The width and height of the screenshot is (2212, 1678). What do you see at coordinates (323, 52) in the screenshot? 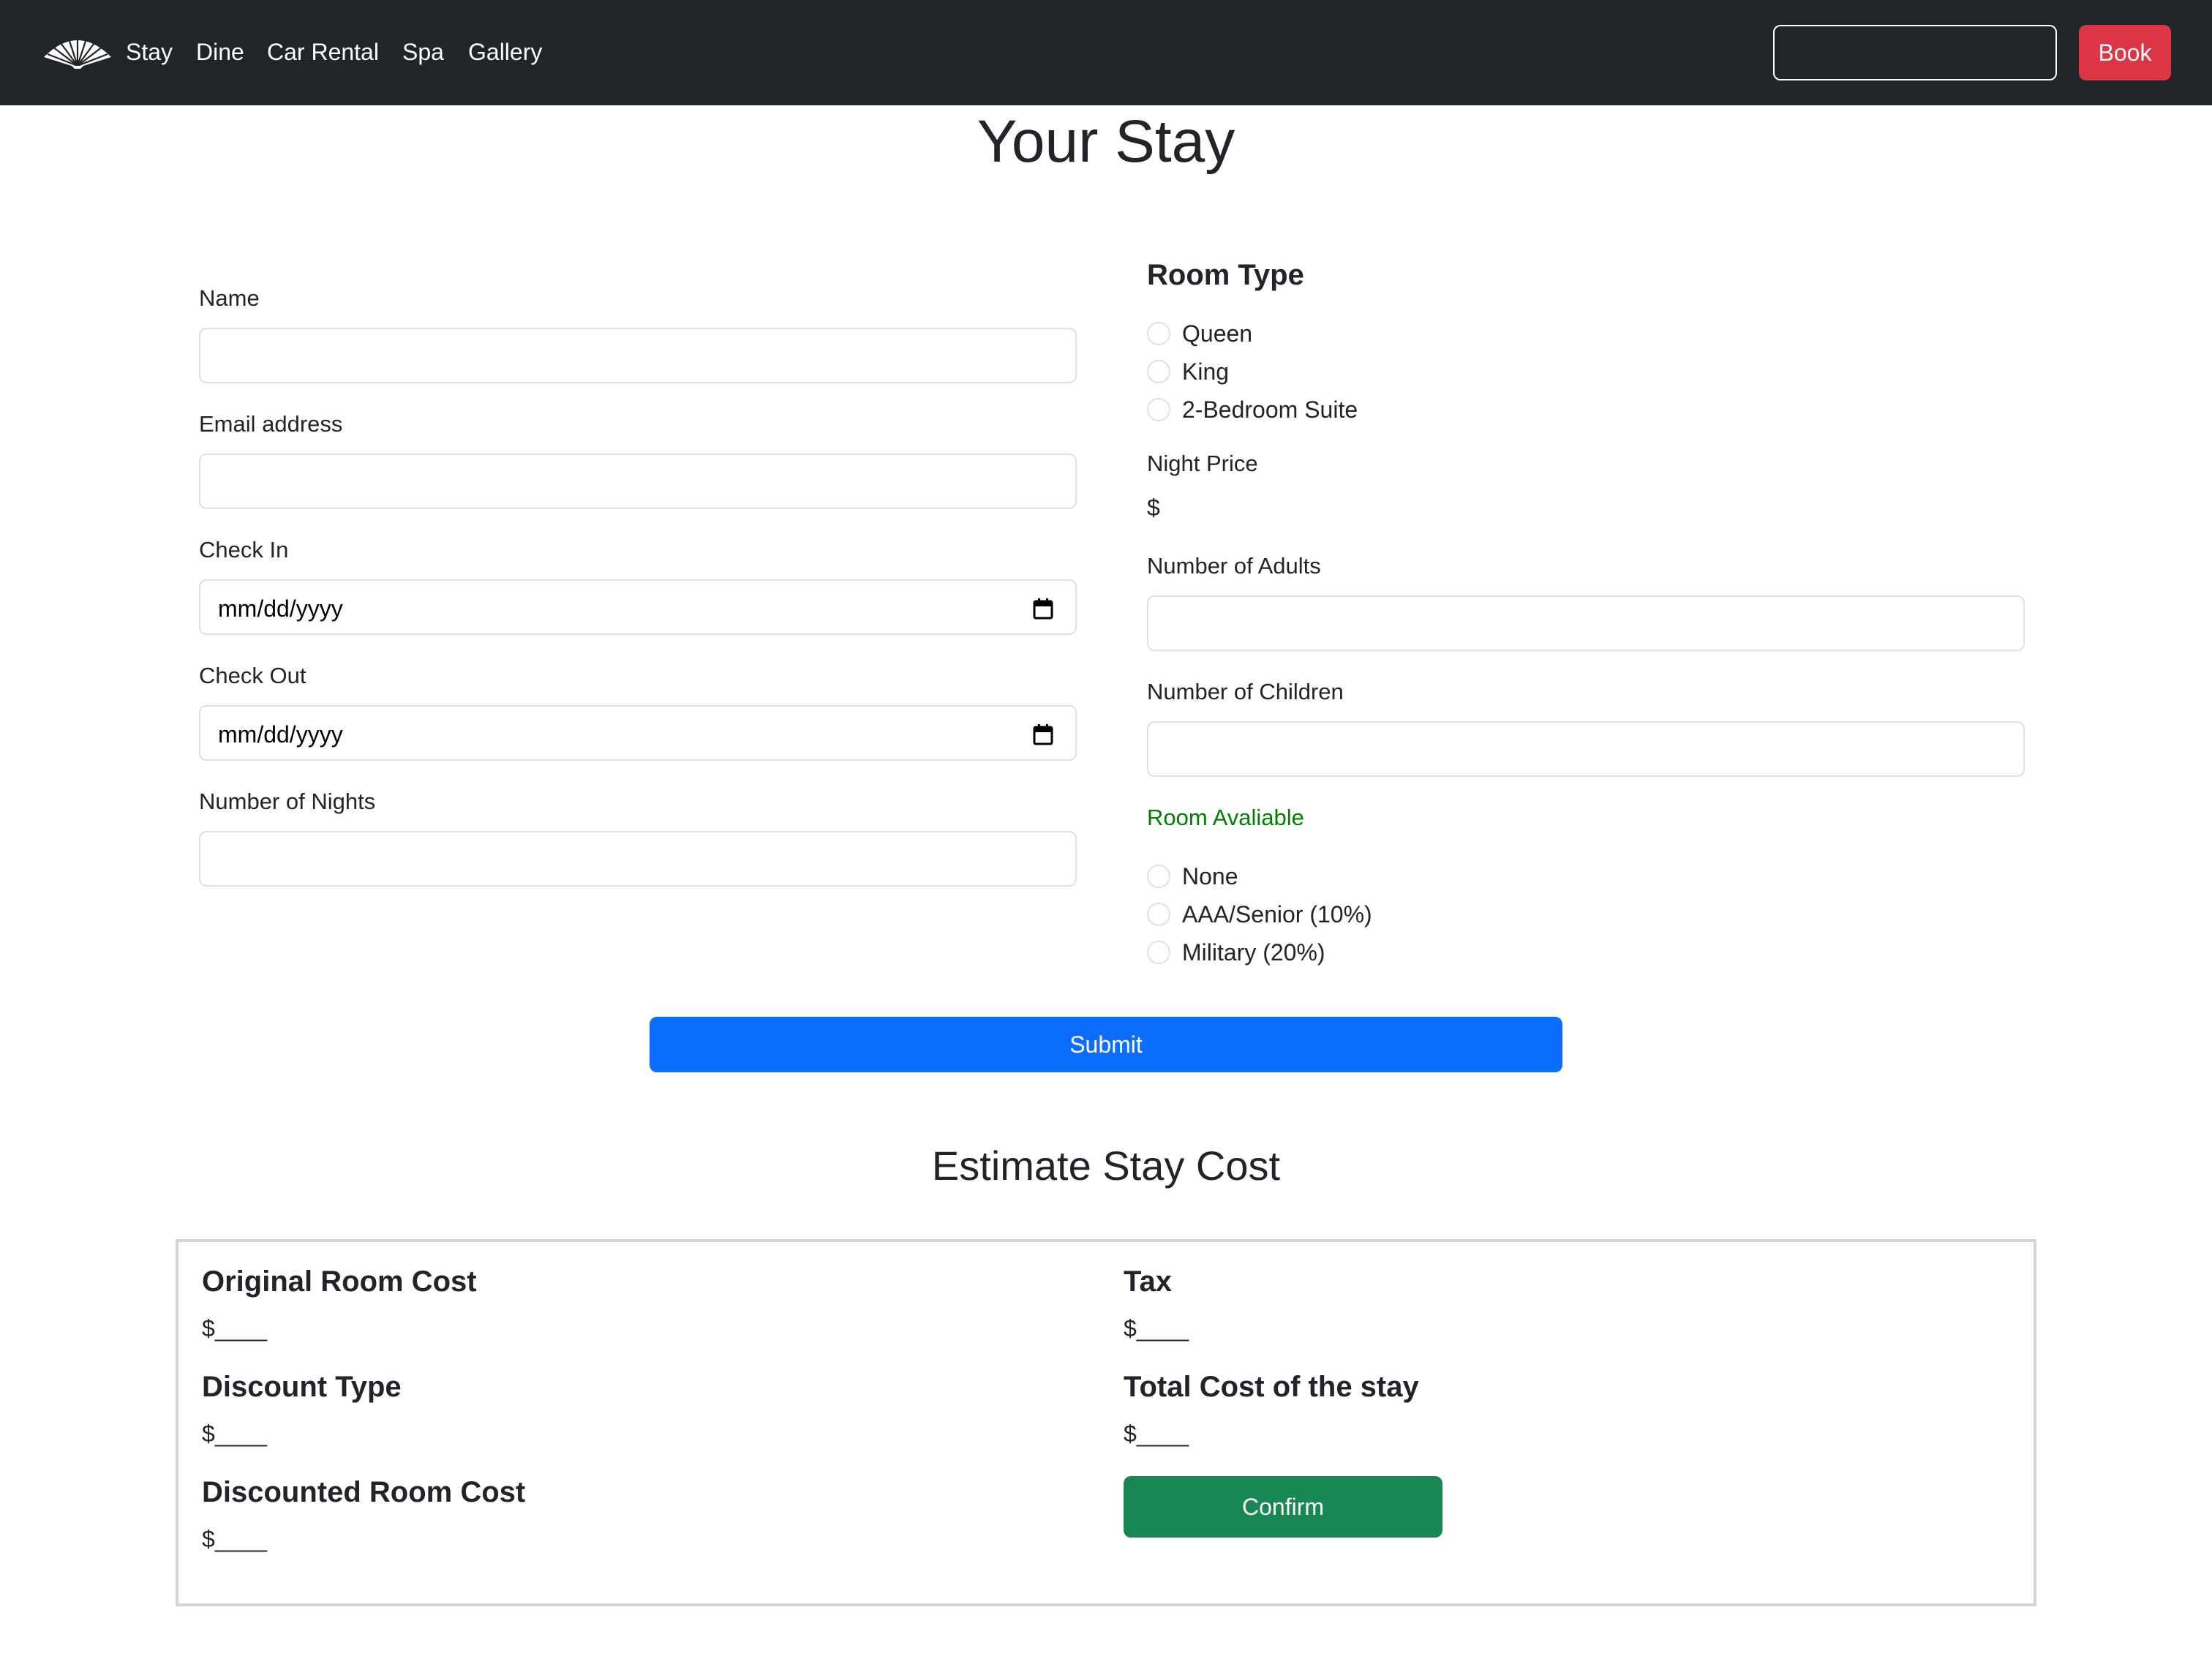
I see `nav-link-car-rental: Car Rental` at bounding box center [323, 52].